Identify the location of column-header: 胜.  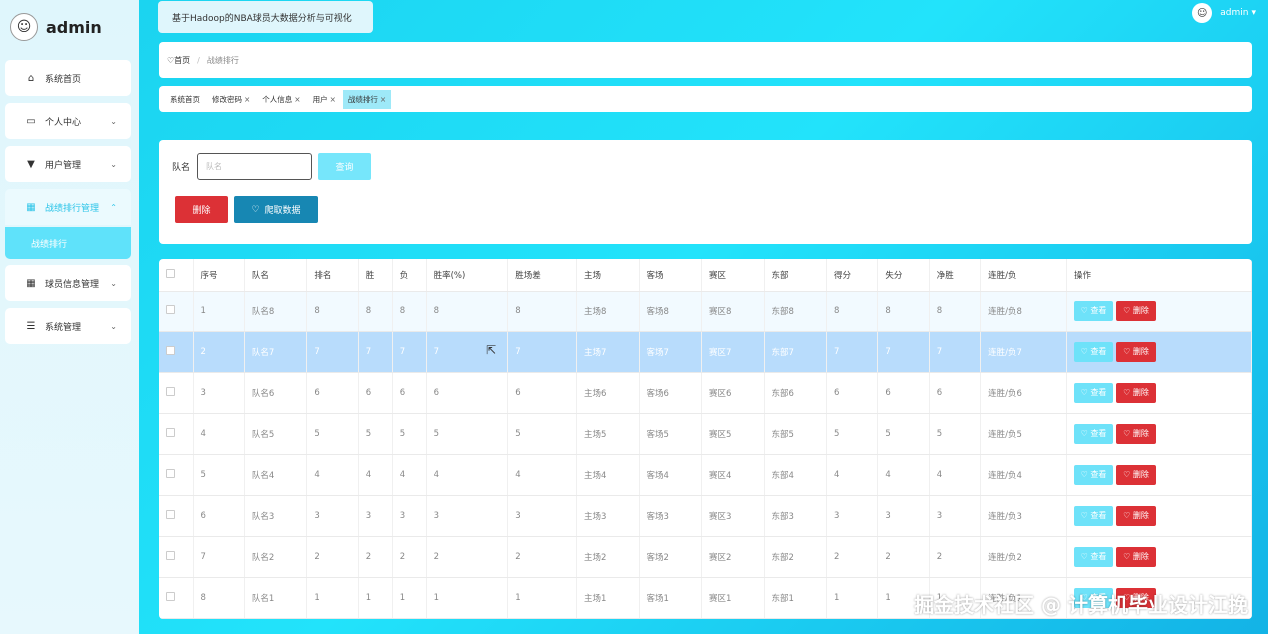
(375, 275).